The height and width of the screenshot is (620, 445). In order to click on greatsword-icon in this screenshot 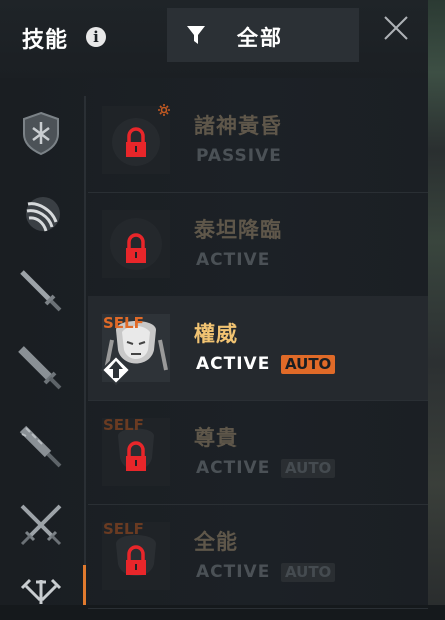, I will do `click(41, 369)`.